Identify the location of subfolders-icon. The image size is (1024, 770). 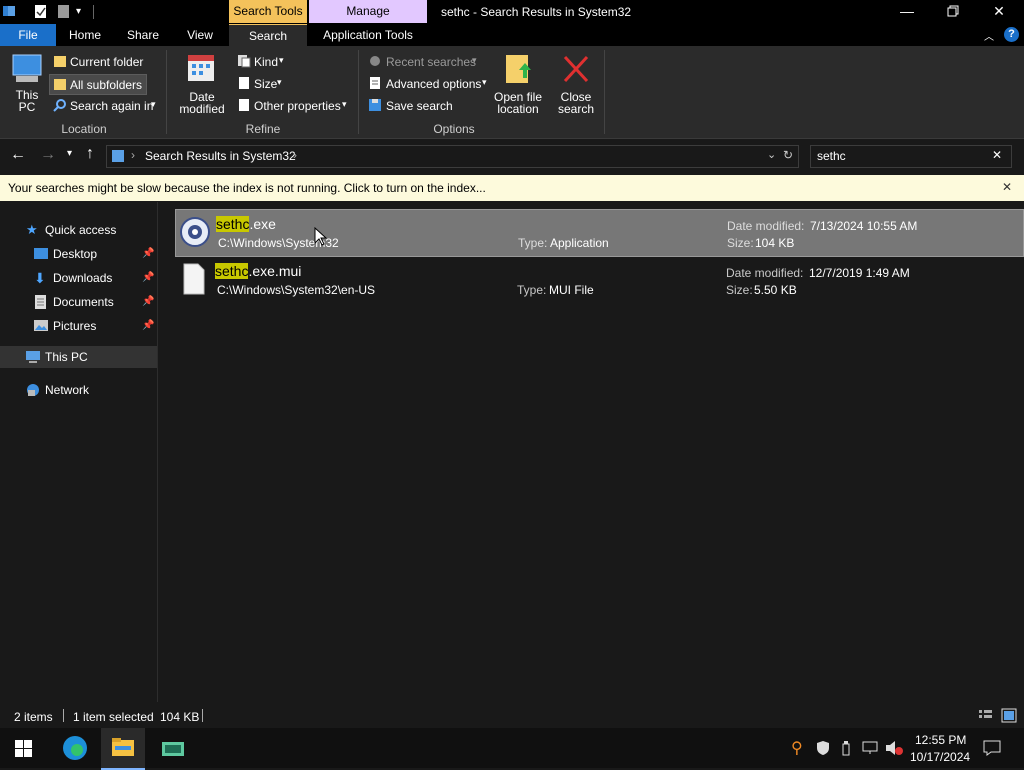
(60, 84).